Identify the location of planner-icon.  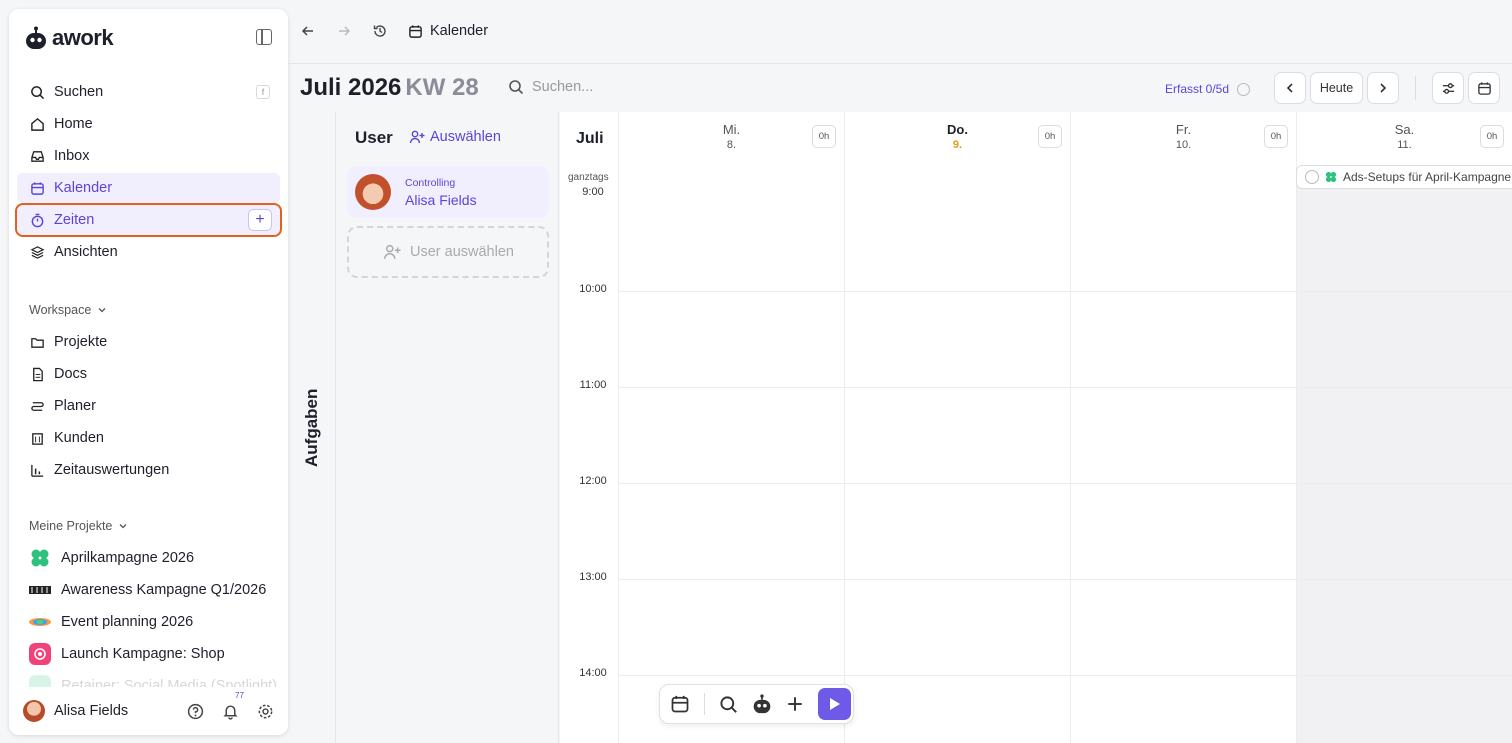
(37, 406).